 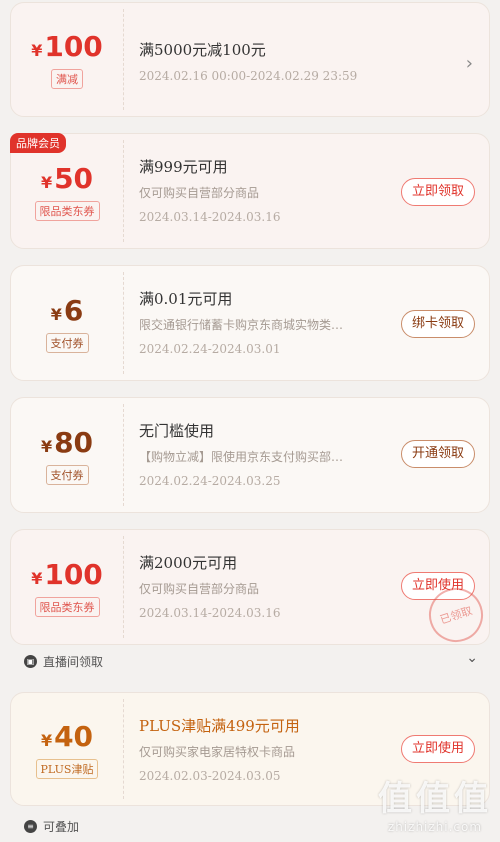 What do you see at coordinates (67, 442) in the screenshot?
I see `coupon-amount: ¥80` at bounding box center [67, 442].